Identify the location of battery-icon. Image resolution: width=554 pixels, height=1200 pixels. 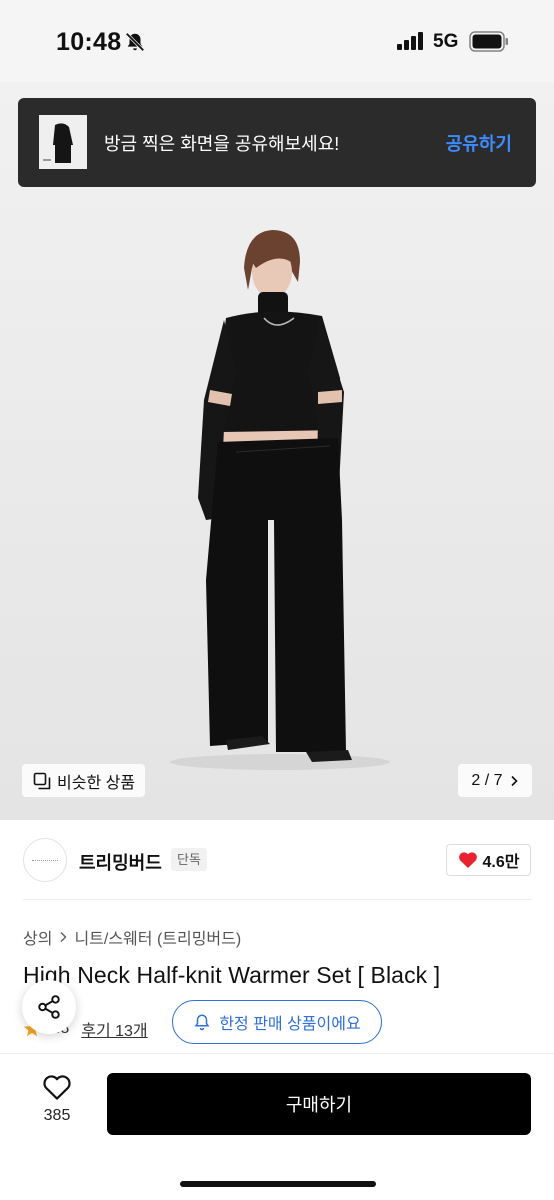
(488, 41).